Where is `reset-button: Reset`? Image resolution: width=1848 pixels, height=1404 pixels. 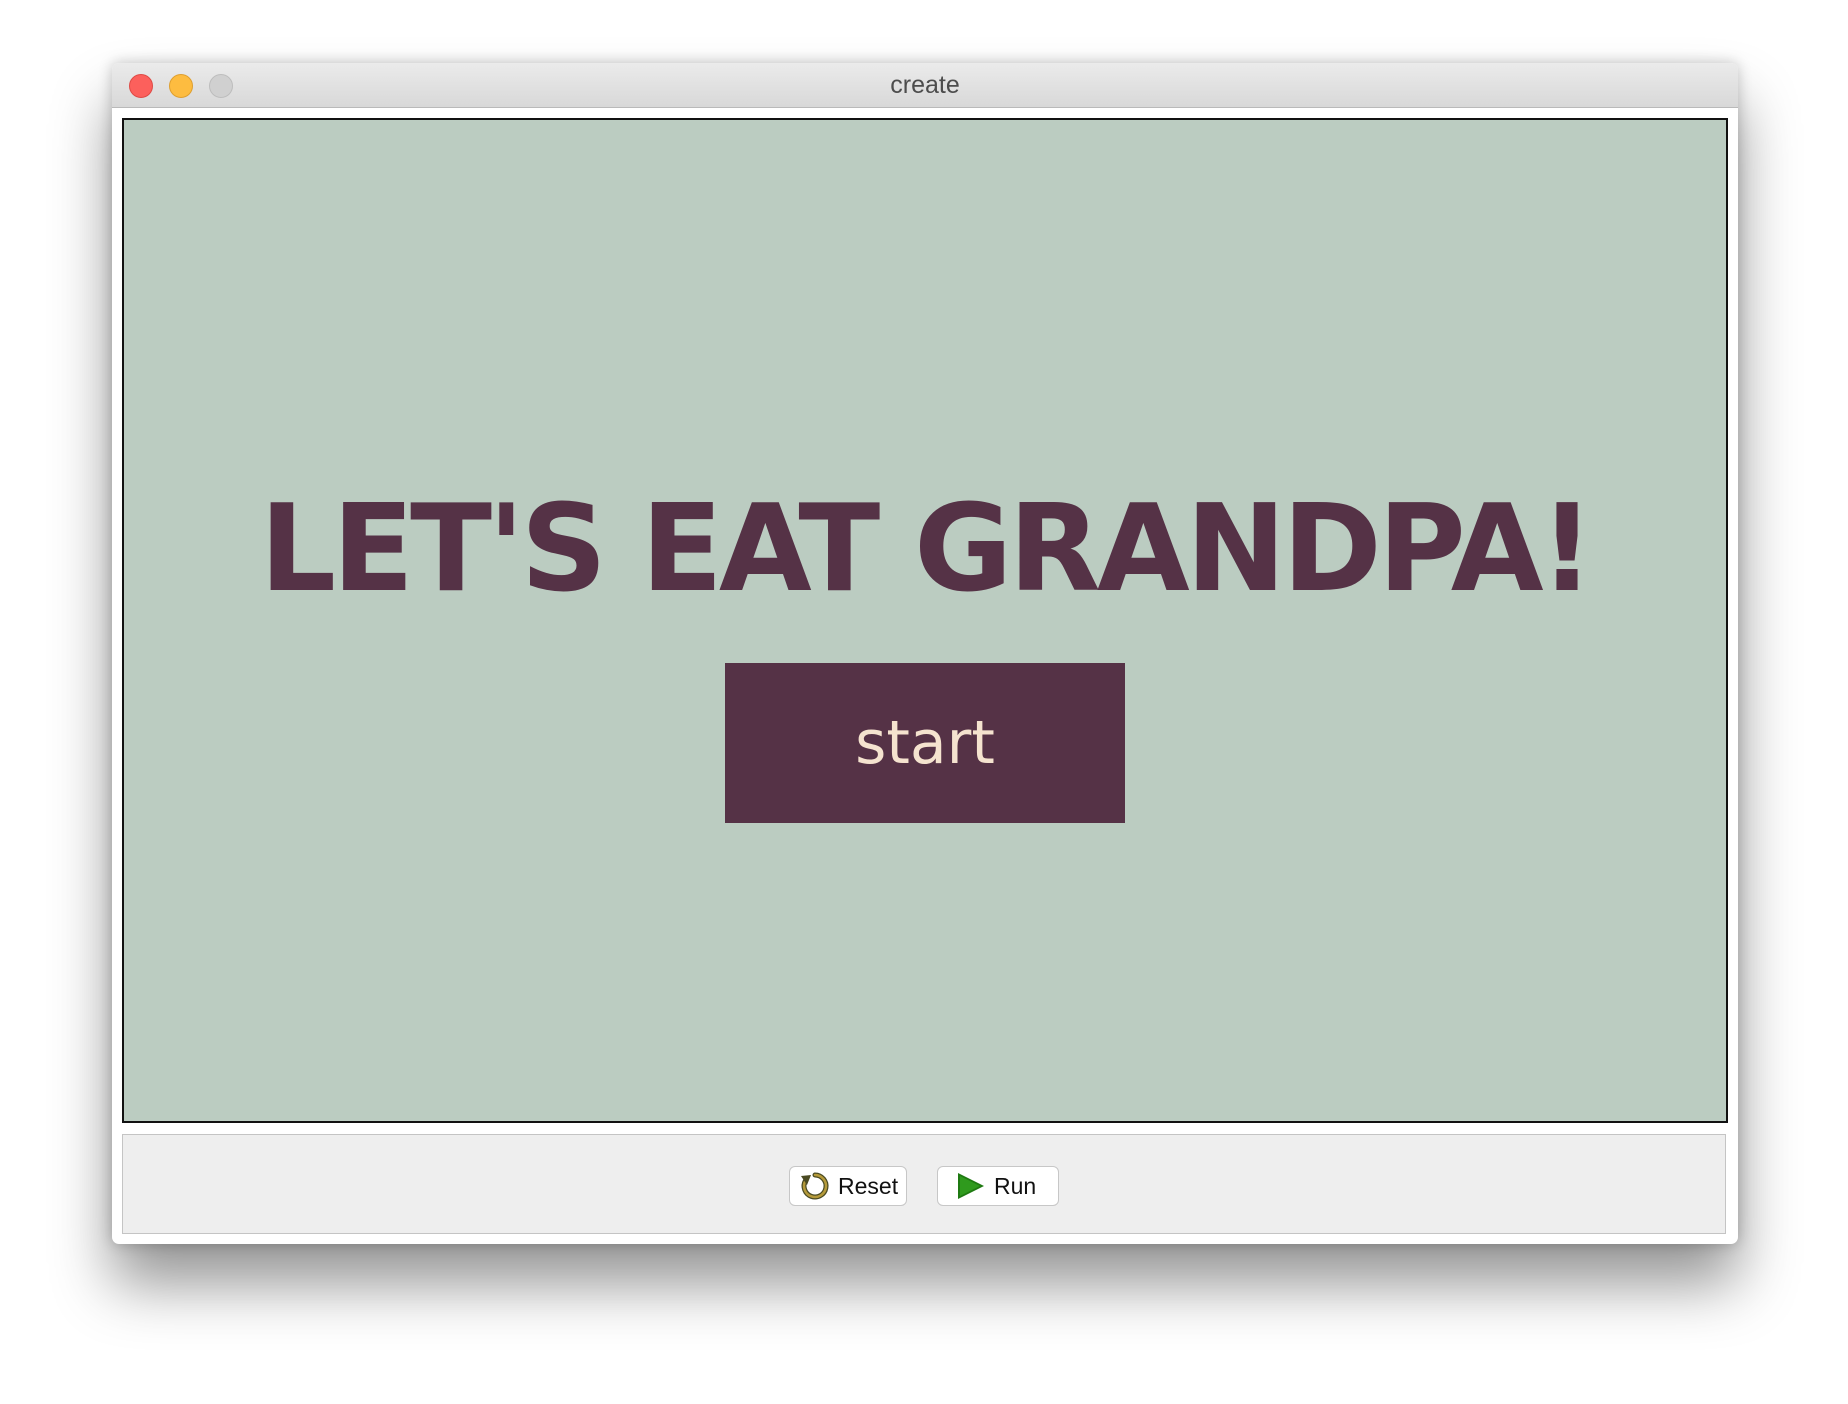
reset-button: Reset is located at coordinates (848, 1186).